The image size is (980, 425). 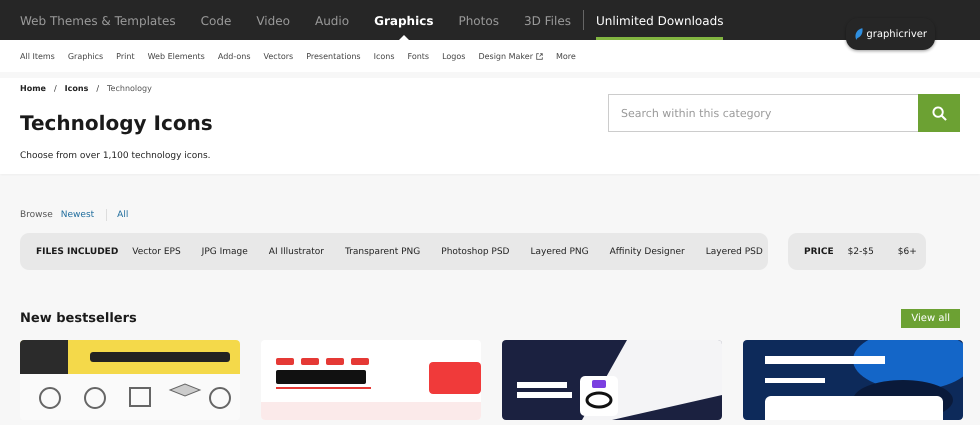 What do you see at coordinates (98, 20) in the screenshot?
I see `nav-tab: Web Themes & Templates` at bounding box center [98, 20].